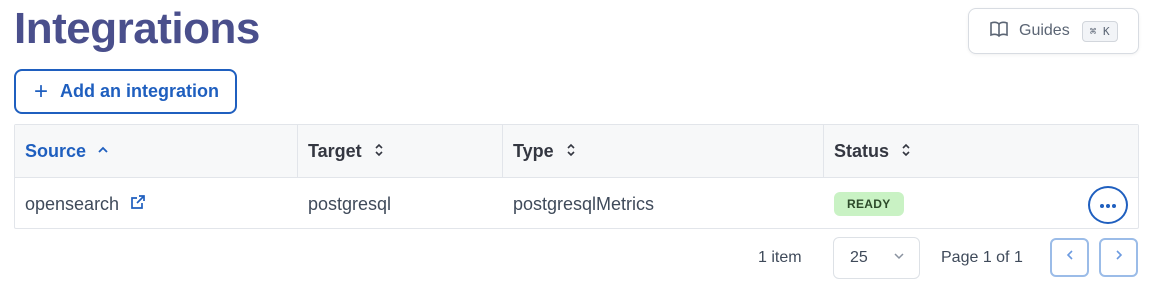 This screenshot has width=1151, height=286. Describe the element at coordinates (140, 91) in the screenshot. I see `add-integration-label: Add an integration` at that location.